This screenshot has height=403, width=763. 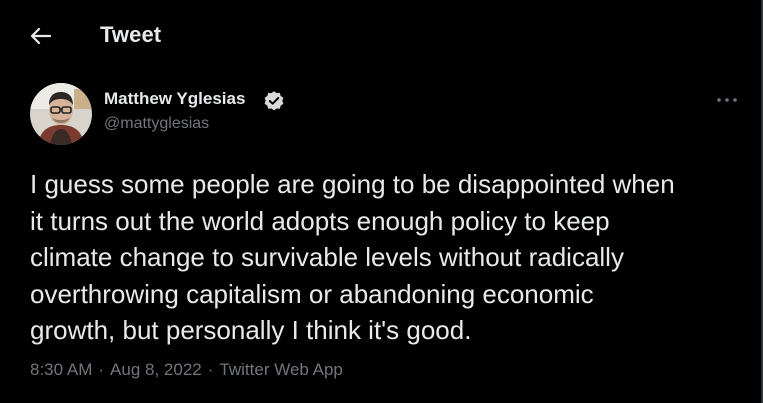 I want to click on avatar, so click(x=61, y=114).